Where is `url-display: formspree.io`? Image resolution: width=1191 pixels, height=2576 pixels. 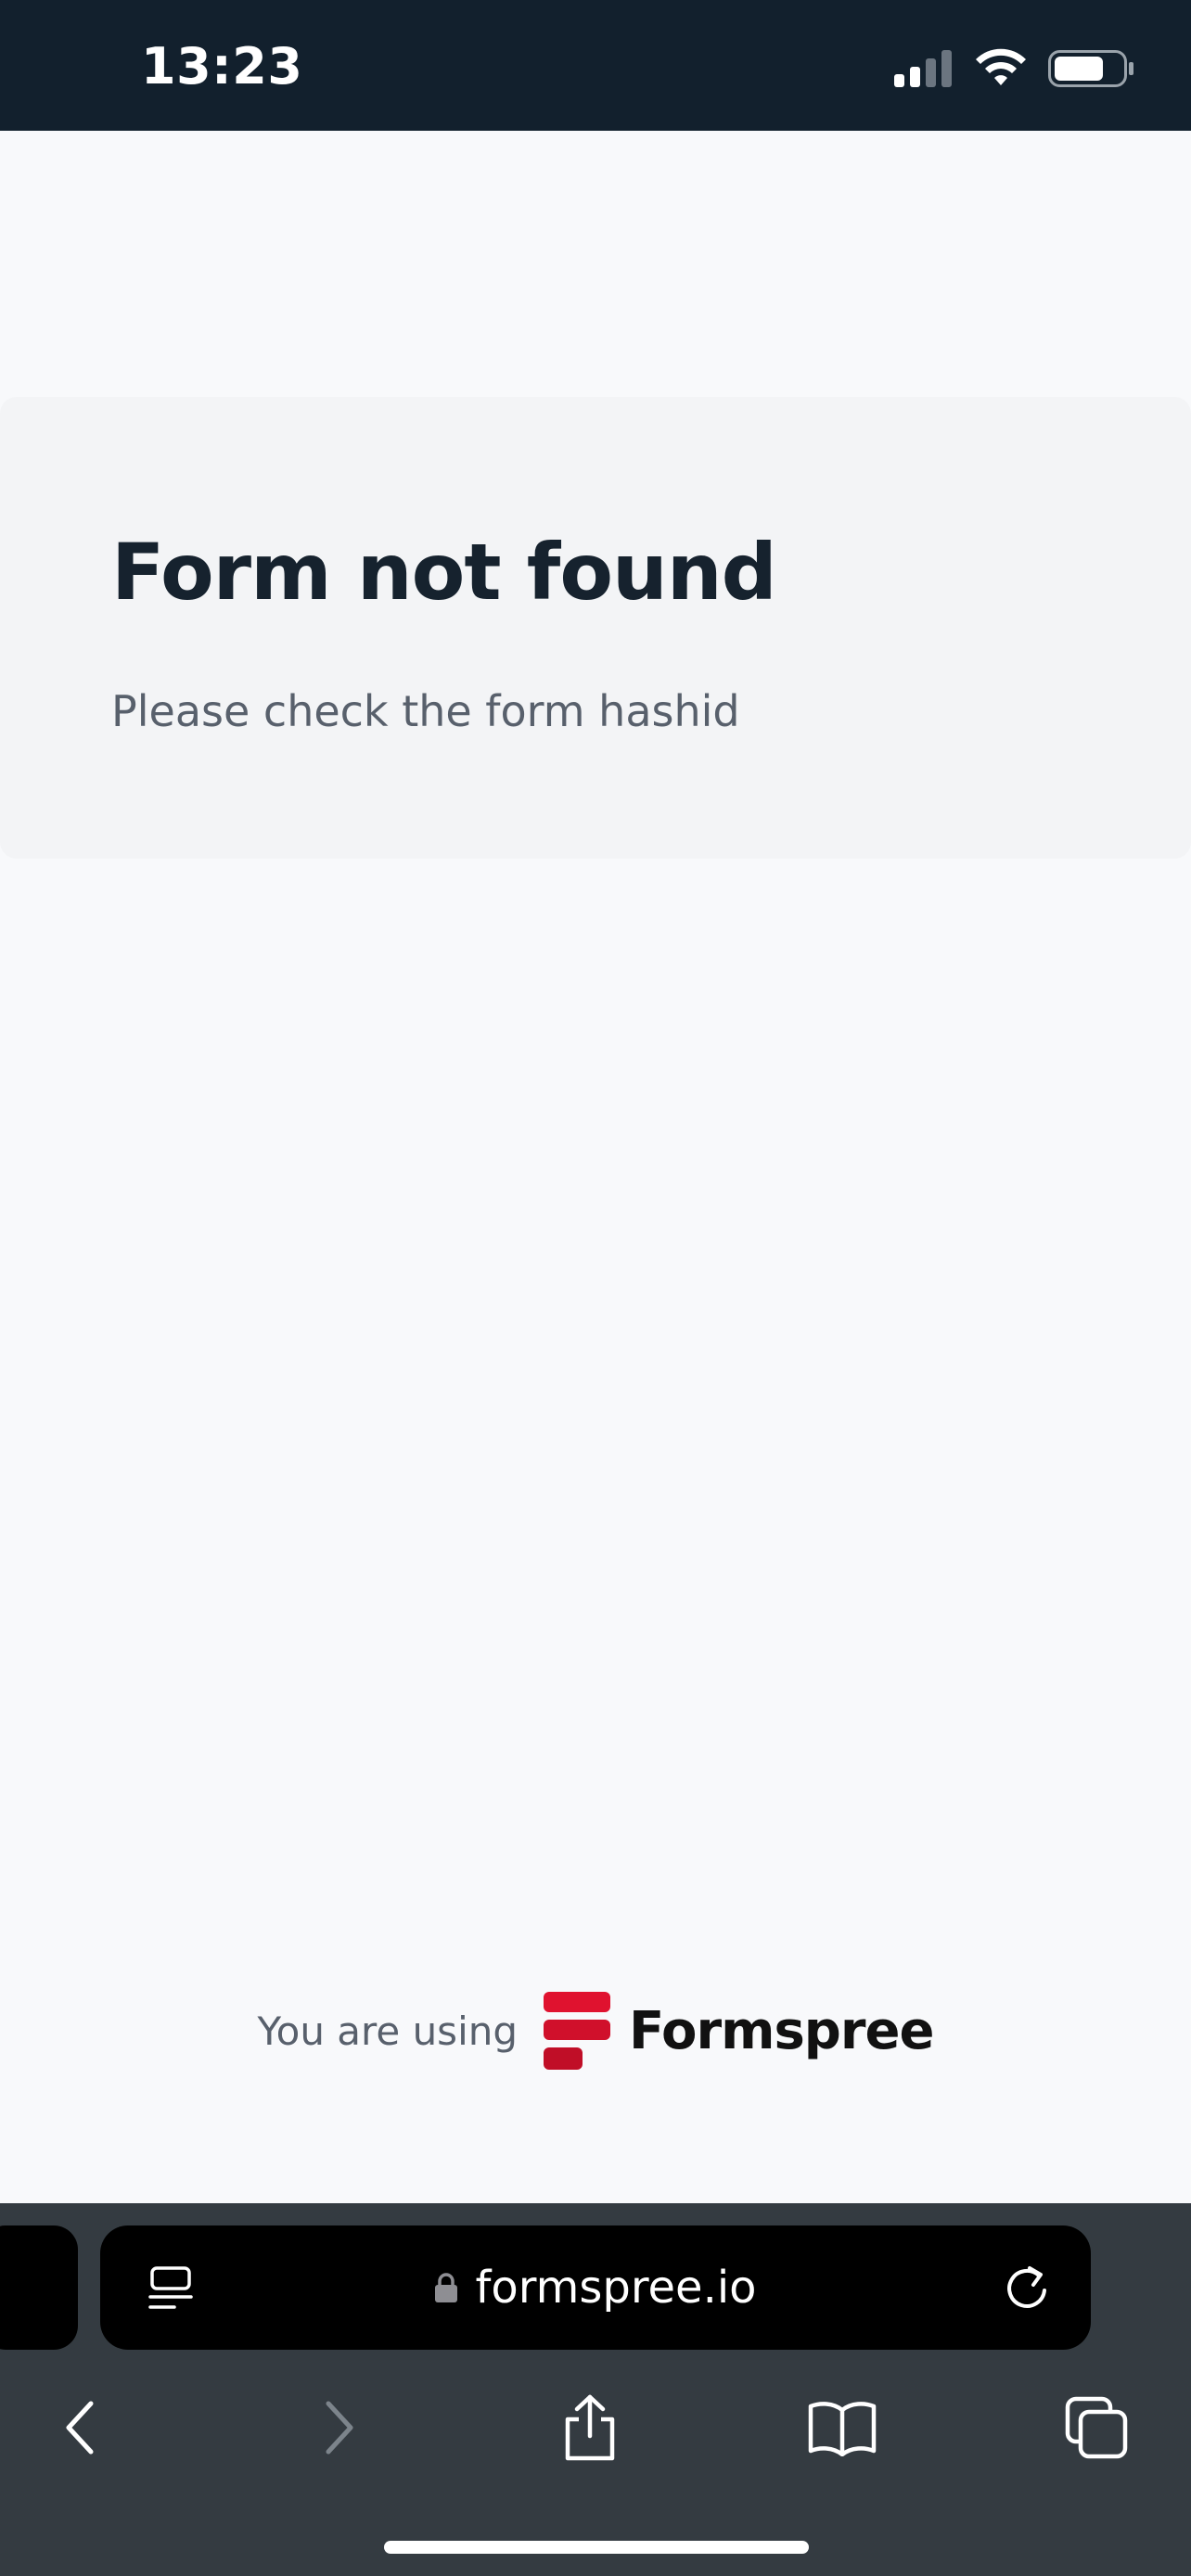
url-display: formspree.io is located at coordinates (595, 2287).